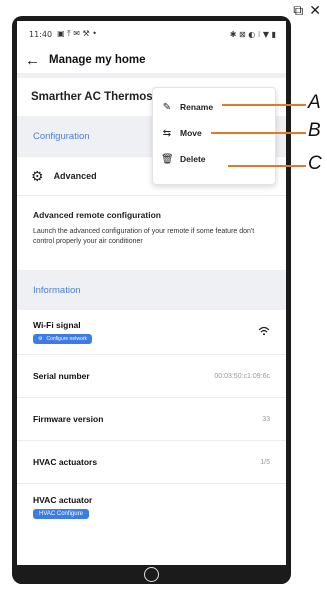 This screenshot has width=327, height=590. I want to click on callout-label-c: C, so click(315, 163).